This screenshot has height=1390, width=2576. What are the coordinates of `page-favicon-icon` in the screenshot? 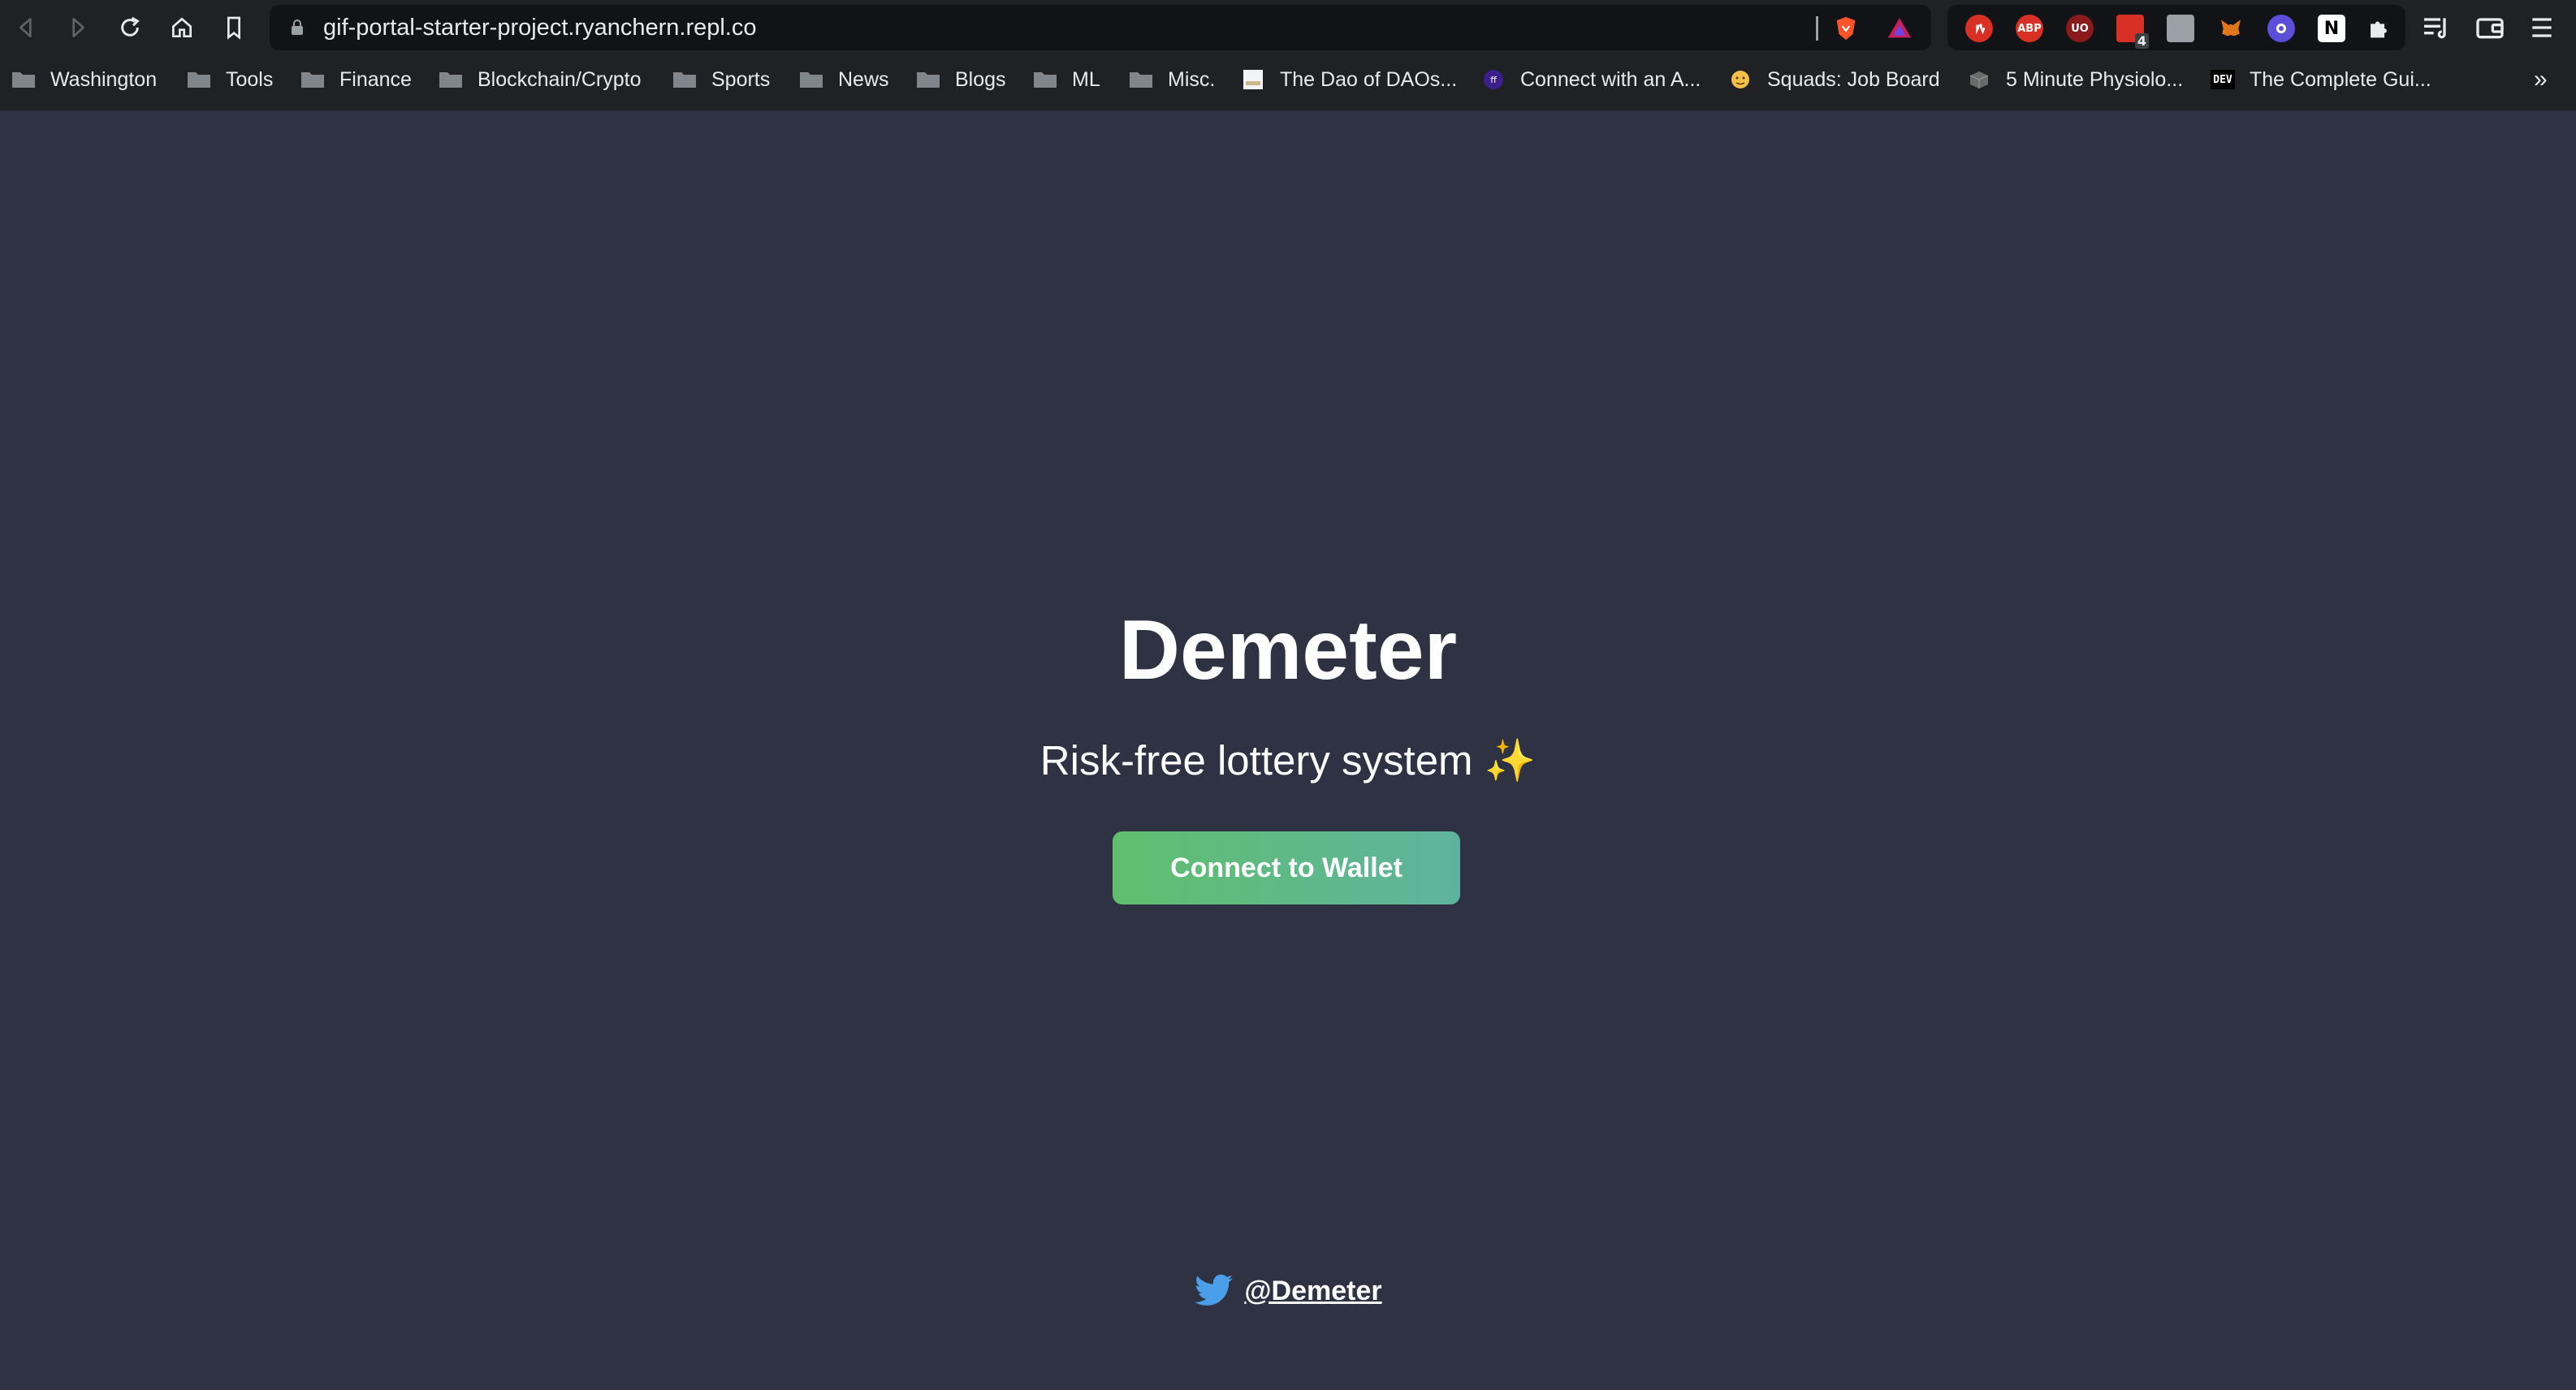 It's located at (1253, 79).